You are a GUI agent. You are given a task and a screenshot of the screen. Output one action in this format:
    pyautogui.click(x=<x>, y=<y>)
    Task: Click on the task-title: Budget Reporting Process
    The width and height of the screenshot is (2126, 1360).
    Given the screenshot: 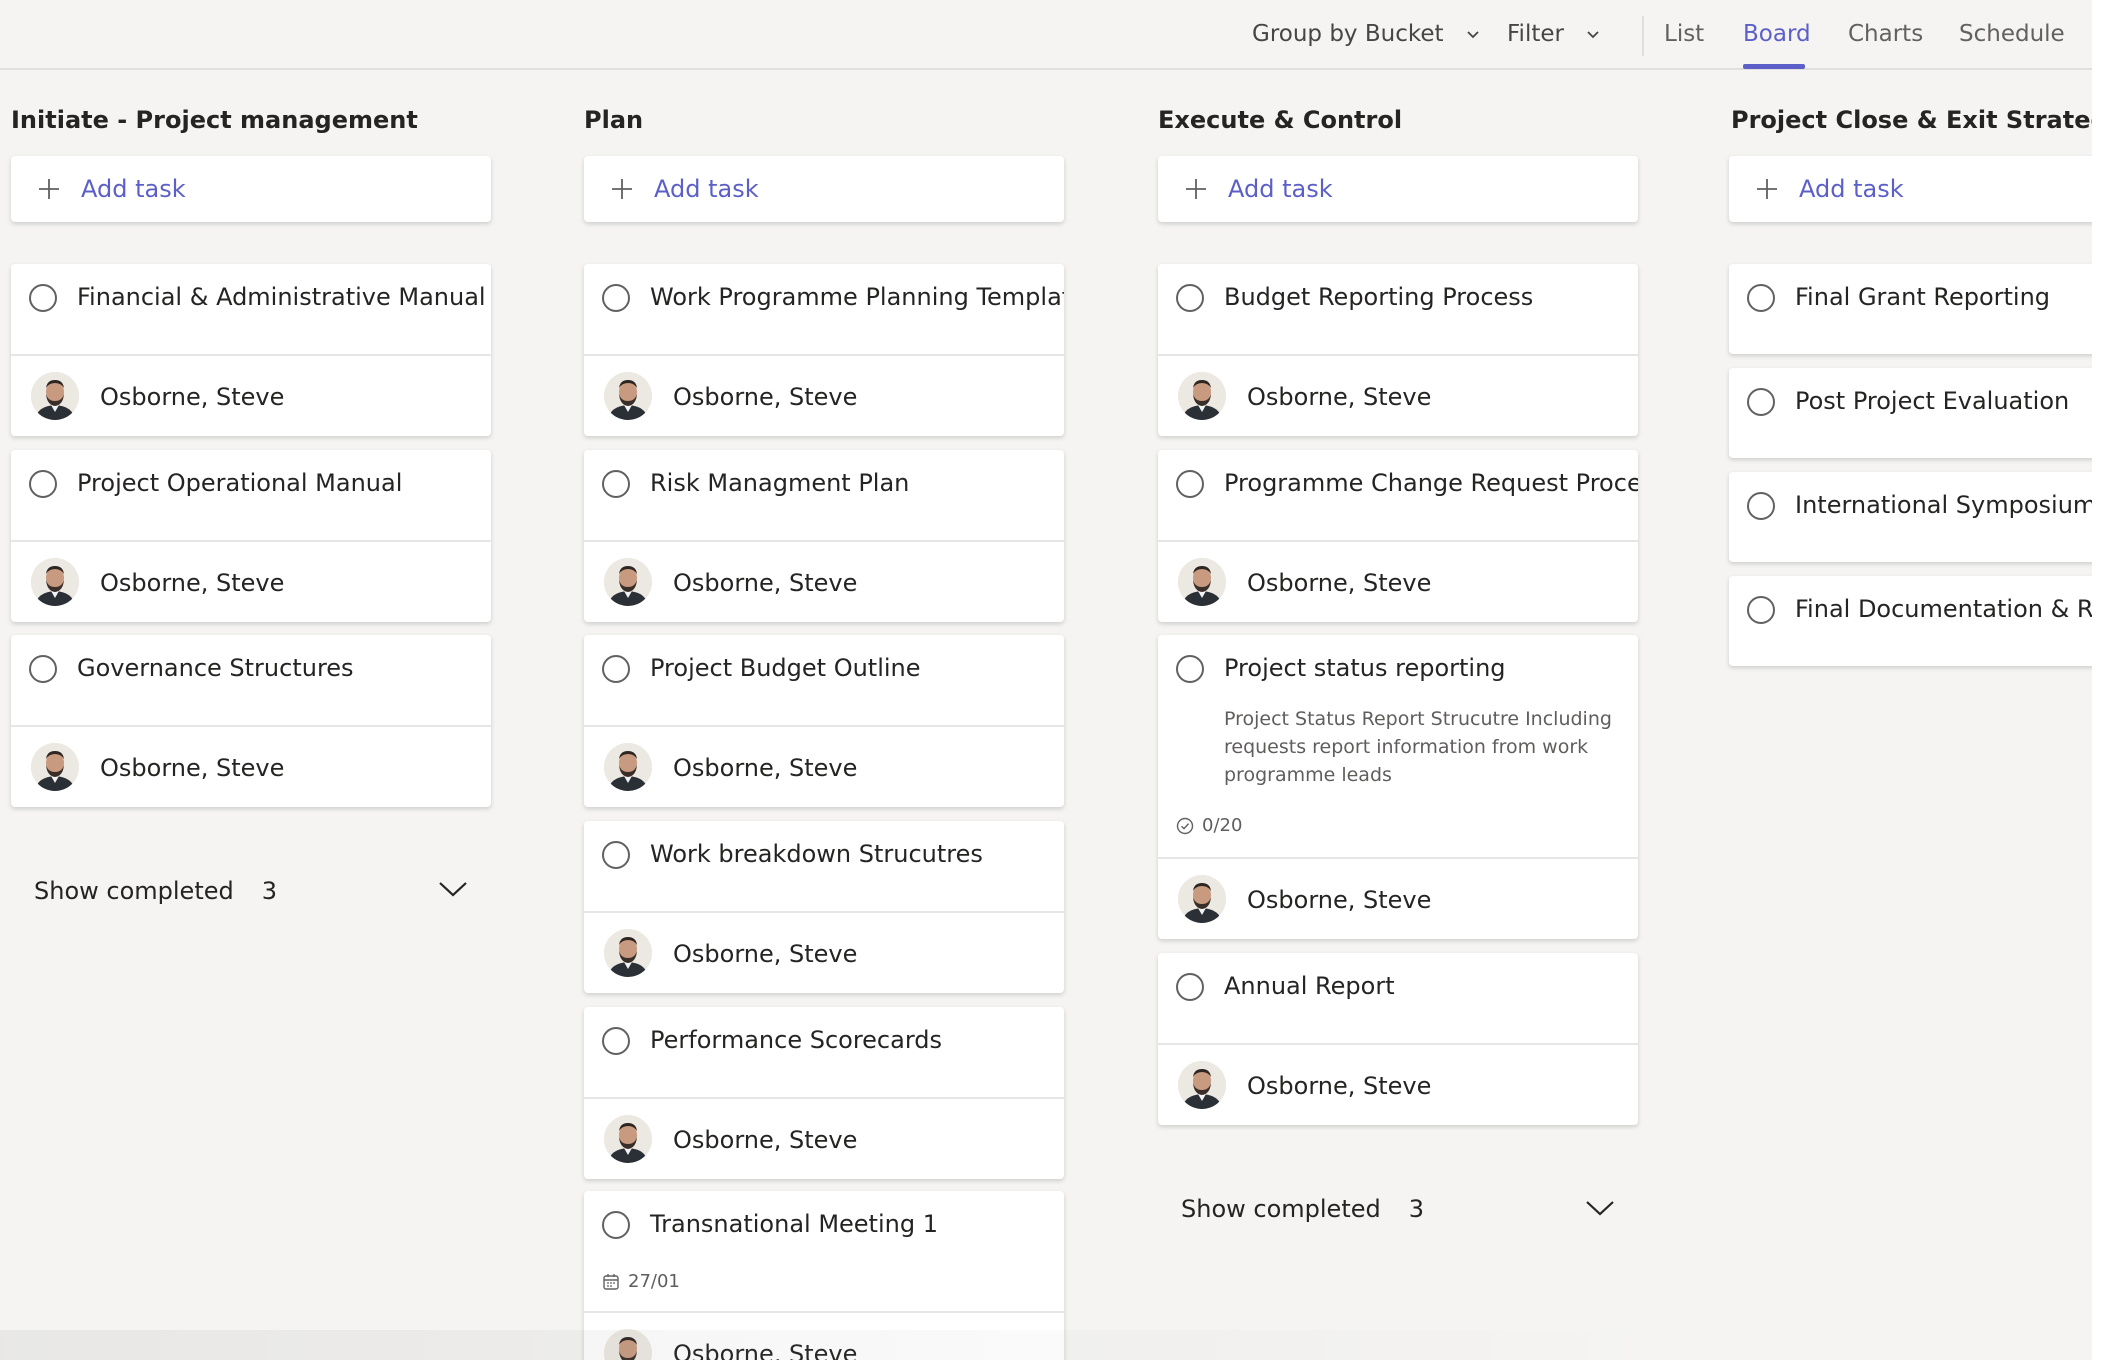 What is the action you would take?
    pyautogui.click(x=1379, y=297)
    